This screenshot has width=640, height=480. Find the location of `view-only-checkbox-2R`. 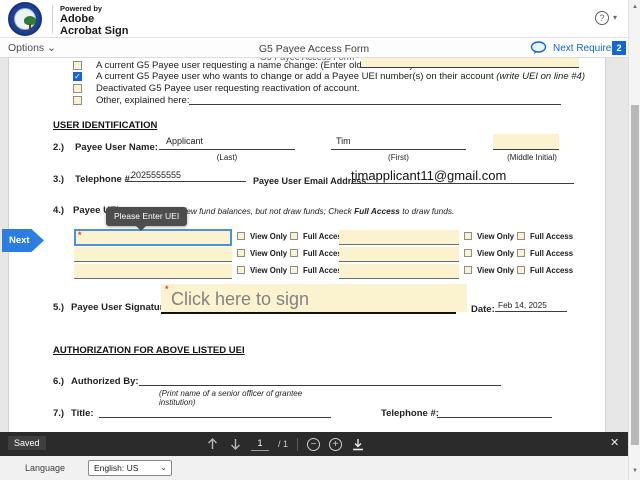

view-only-checkbox-2R is located at coordinates (468, 253).